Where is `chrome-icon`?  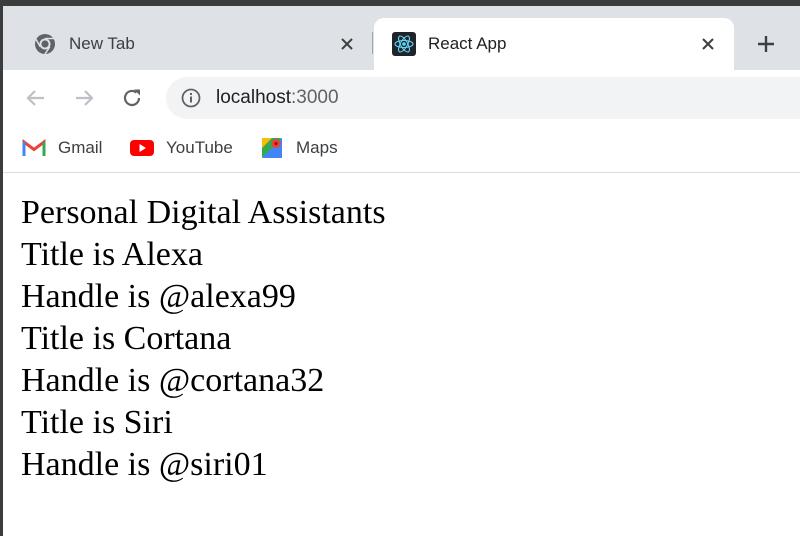
chrome-icon is located at coordinates (45, 44).